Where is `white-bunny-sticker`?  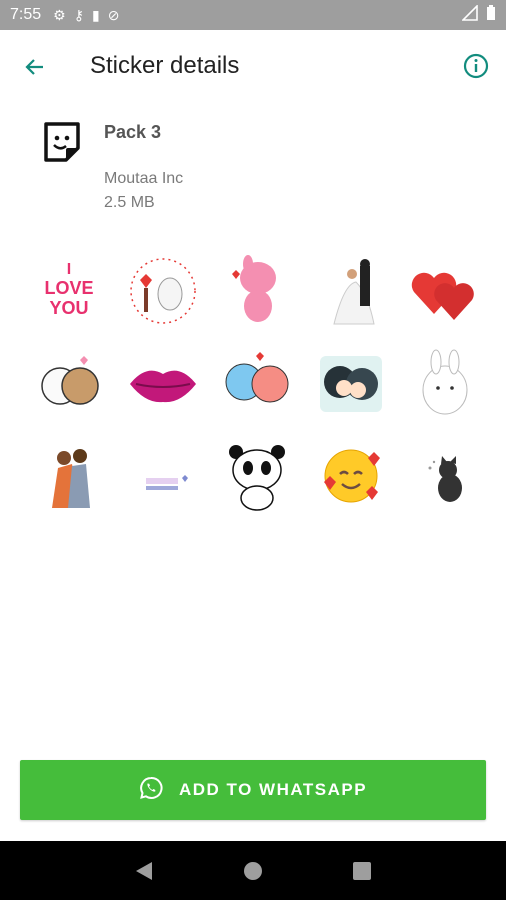
white-bunny-sticker is located at coordinates (445, 383).